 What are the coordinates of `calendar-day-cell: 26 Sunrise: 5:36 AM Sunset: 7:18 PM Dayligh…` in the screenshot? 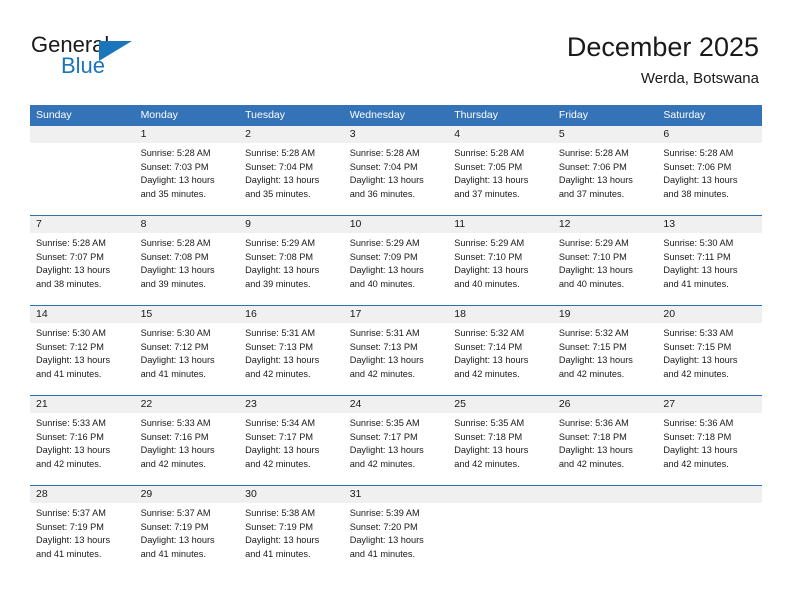 It's located at (605, 440).